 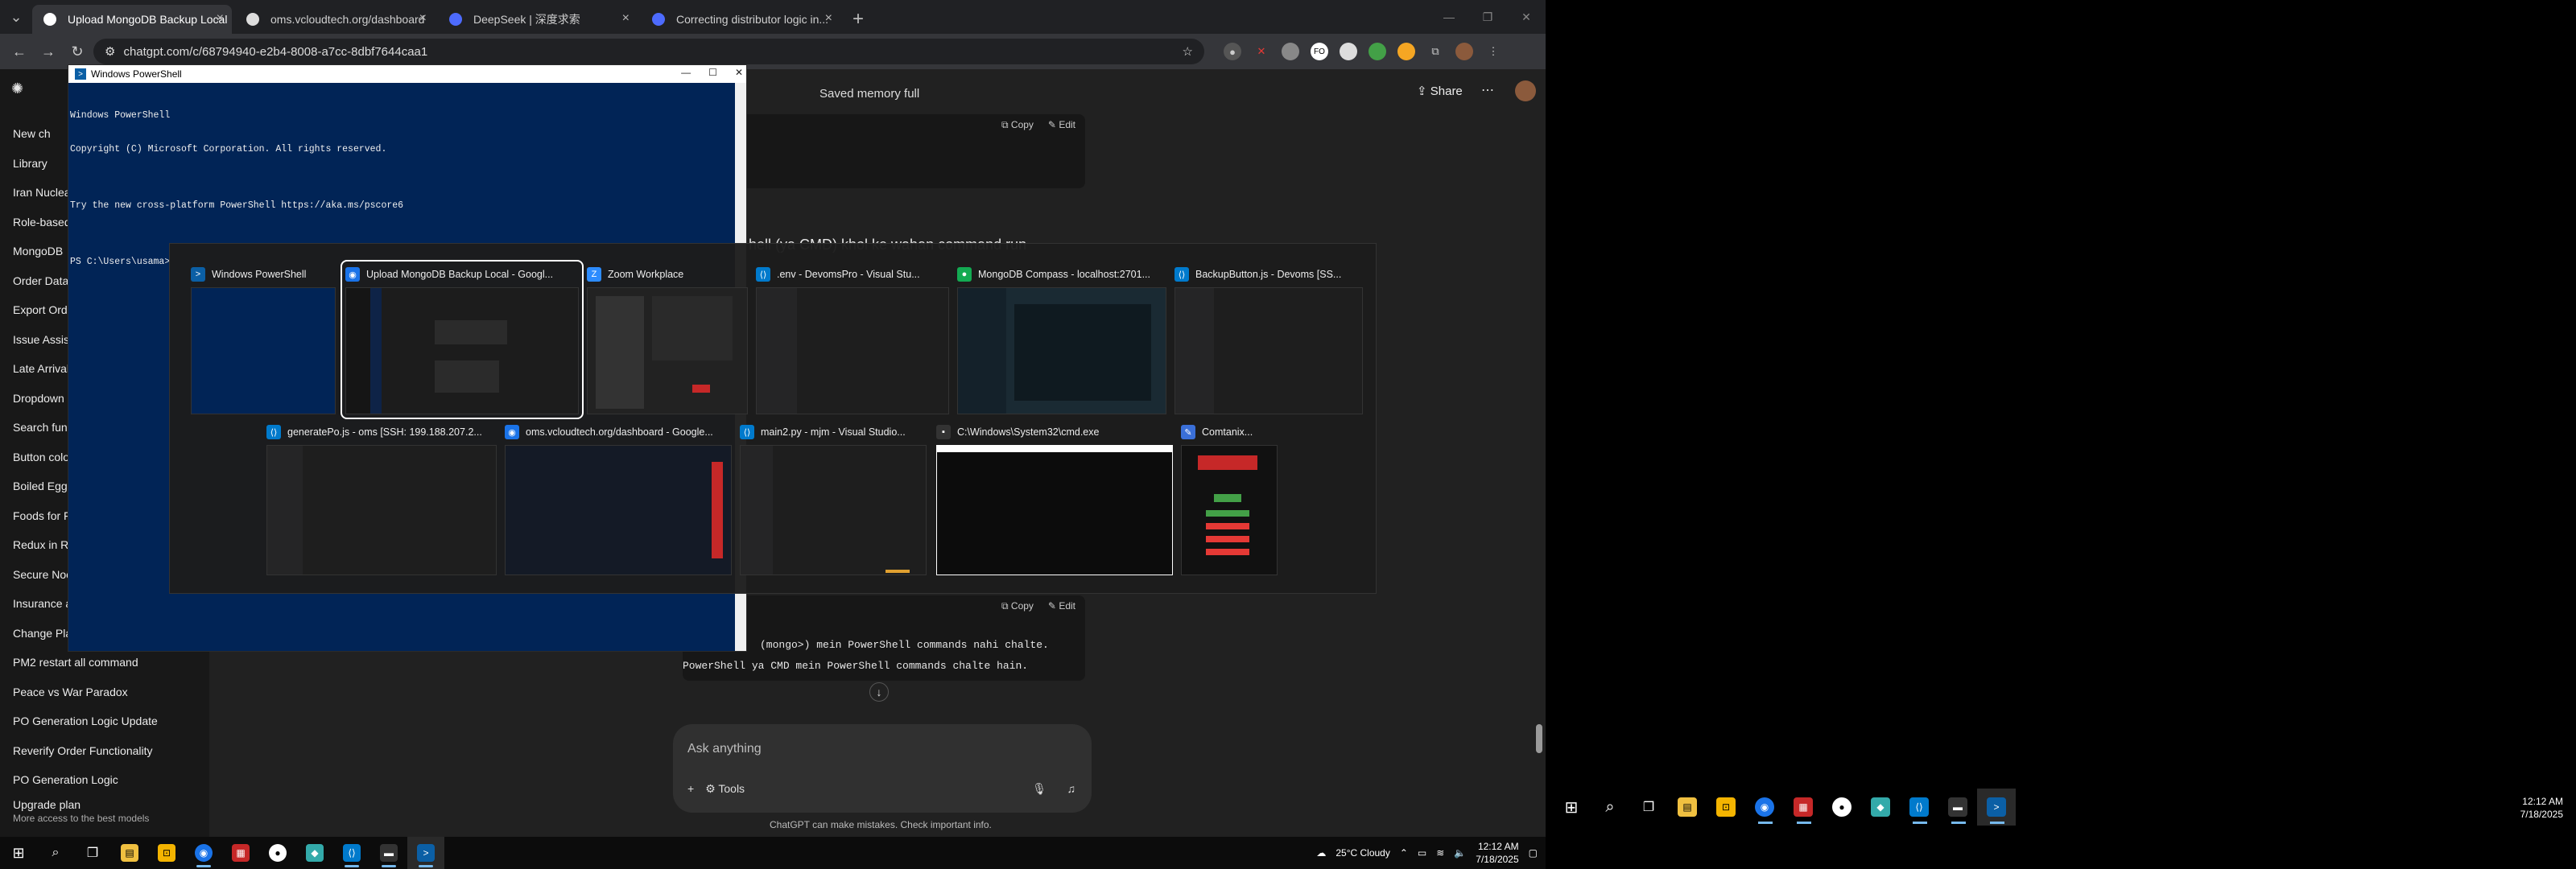 What do you see at coordinates (1493, 51) in the screenshot?
I see `menu-dots-icon: ⋮` at bounding box center [1493, 51].